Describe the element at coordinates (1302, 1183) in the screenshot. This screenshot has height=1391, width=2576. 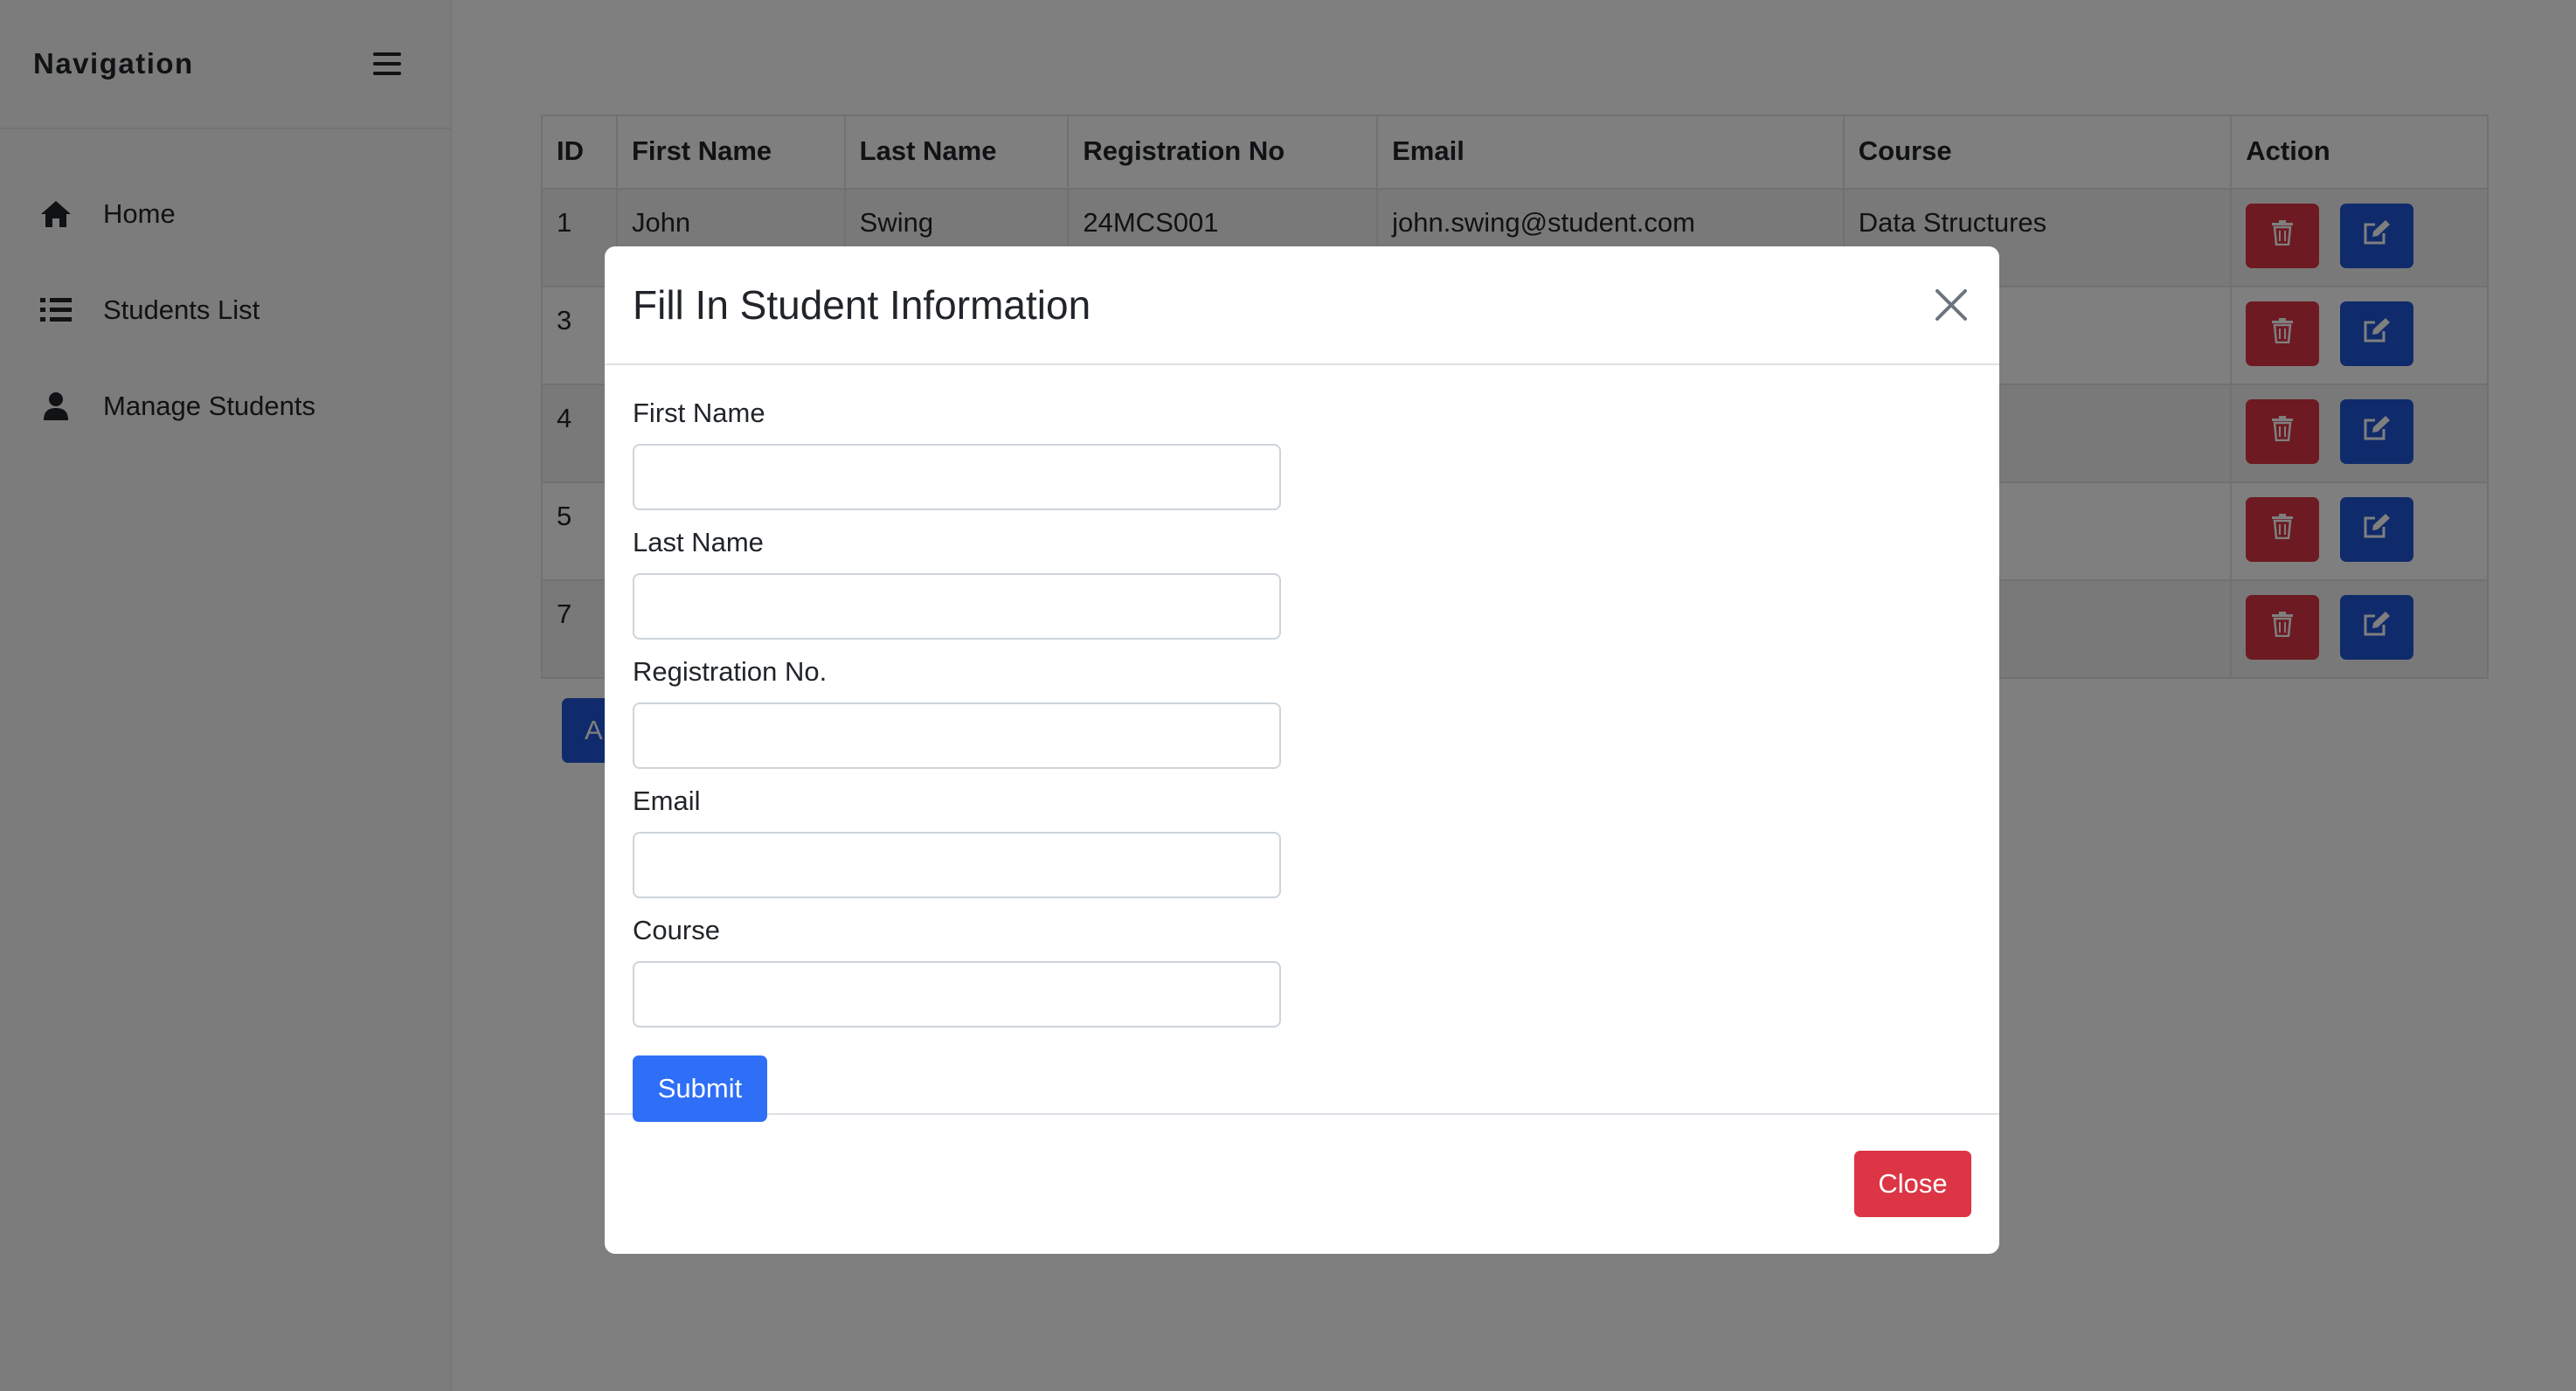
I see `modal-footer: Close` at that location.